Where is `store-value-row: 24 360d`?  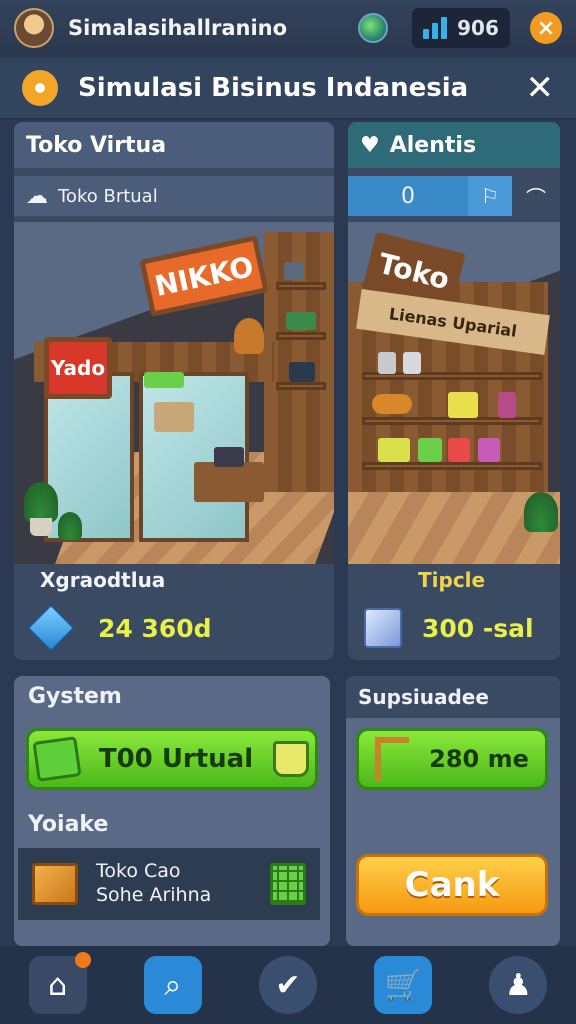
store-value-row: 24 360d is located at coordinates (174, 628).